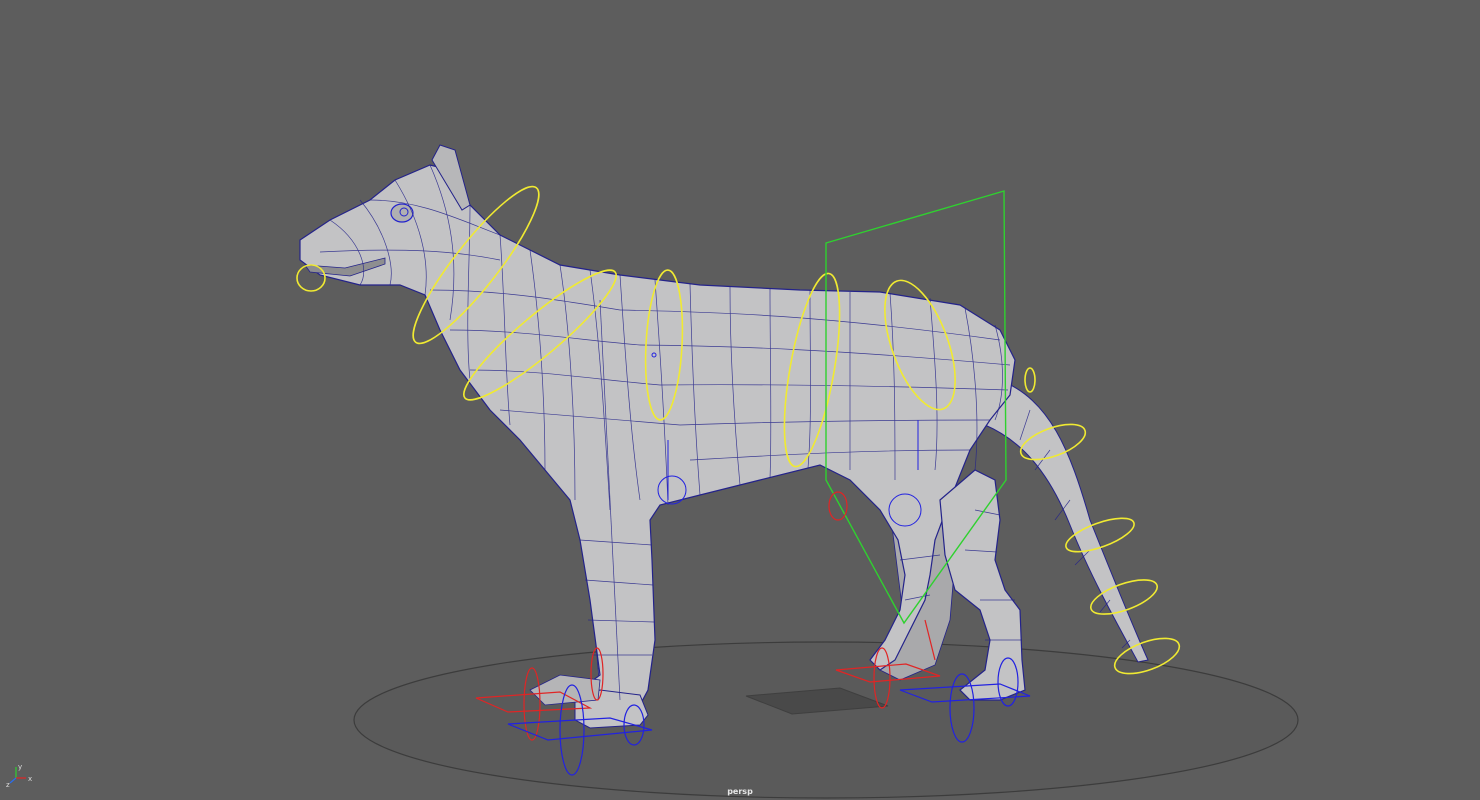 The width and height of the screenshot is (1480, 800). What do you see at coordinates (13, 780) in the screenshot?
I see `axis-z-line` at bounding box center [13, 780].